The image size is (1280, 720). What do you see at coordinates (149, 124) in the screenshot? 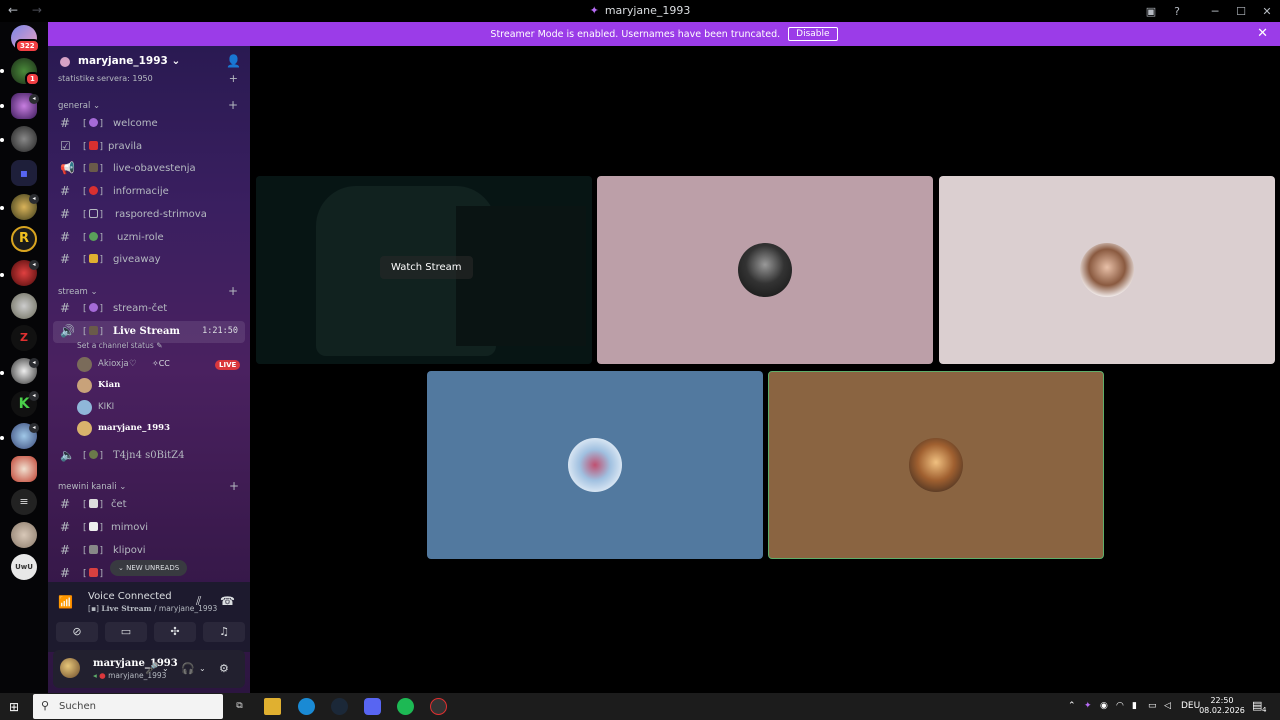
I see `channel-welcome: # [] welcome` at bounding box center [149, 124].